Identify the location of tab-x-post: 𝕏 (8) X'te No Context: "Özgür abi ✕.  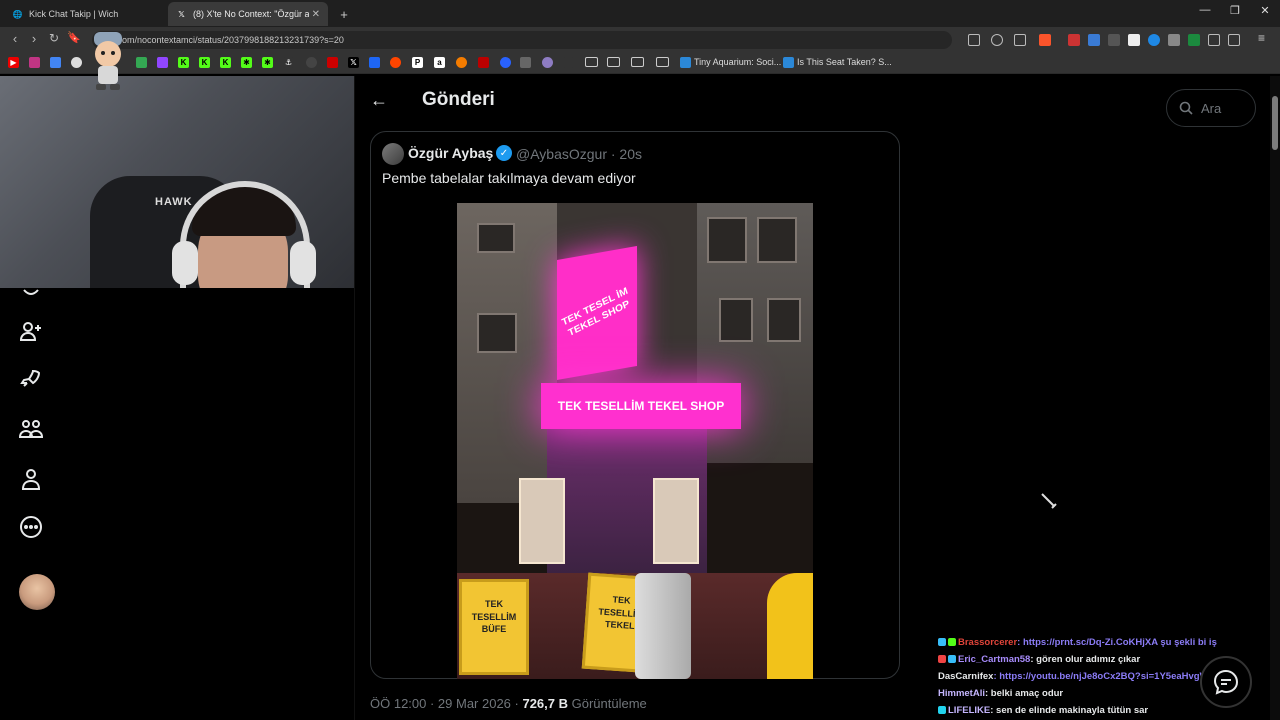
(248, 14).